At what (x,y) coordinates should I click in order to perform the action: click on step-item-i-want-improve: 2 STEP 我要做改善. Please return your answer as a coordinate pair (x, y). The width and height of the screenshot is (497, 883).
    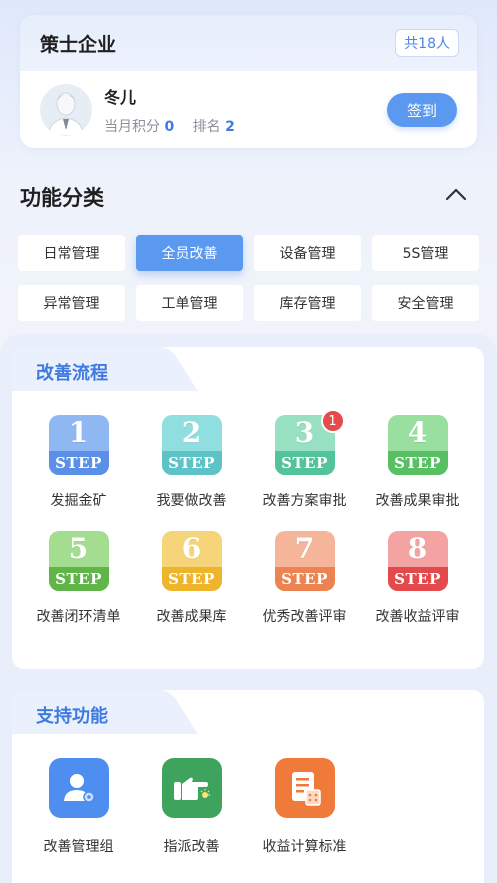
    Looking at the image, I should click on (191, 462).